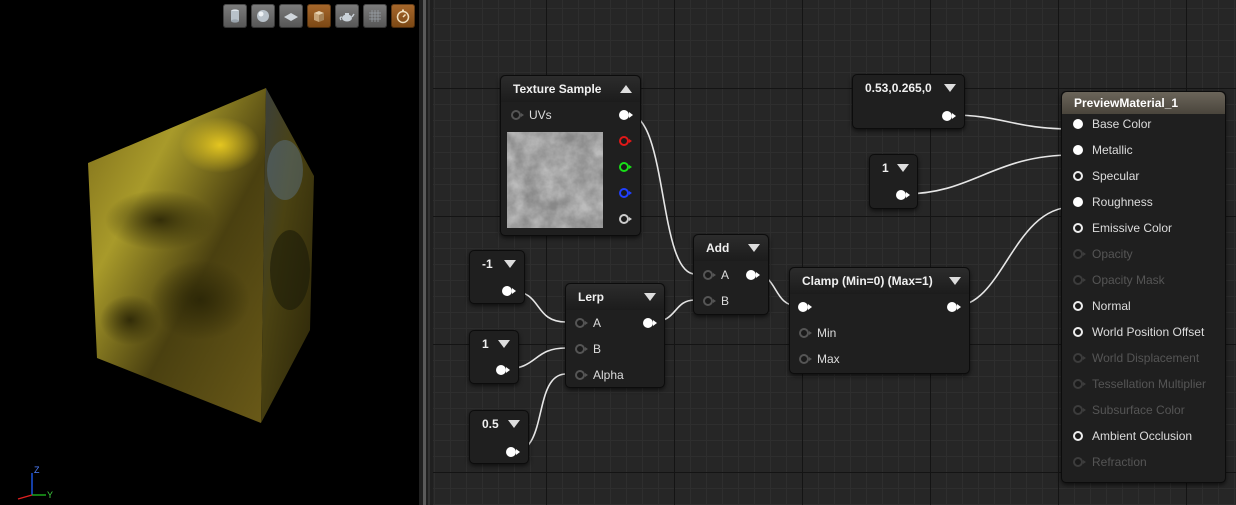 The width and height of the screenshot is (1236, 505). Describe the element at coordinates (597, 323) in the screenshot. I see `lerp-a-label: A` at that location.